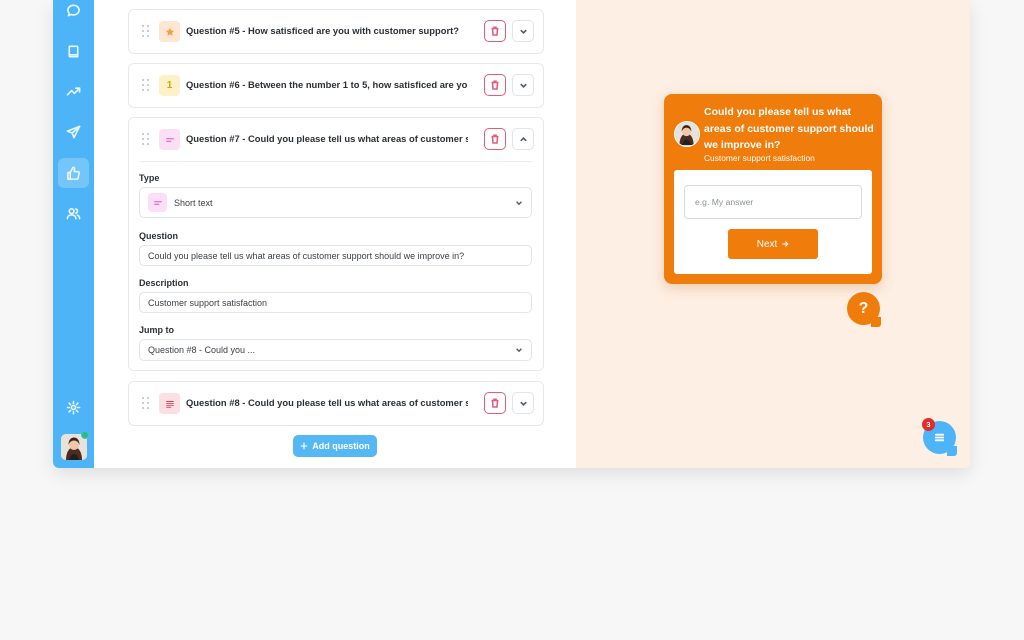 Image resolution: width=1024 pixels, height=640 pixels. I want to click on long-text-icon, so click(169, 403).